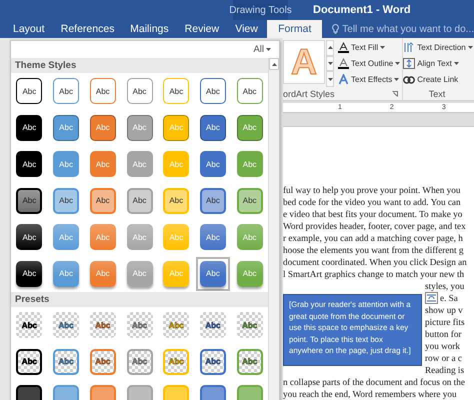 The width and height of the screenshot is (474, 400). What do you see at coordinates (395, 93) in the screenshot?
I see `dialog-launcher-icon` at bounding box center [395, 93].